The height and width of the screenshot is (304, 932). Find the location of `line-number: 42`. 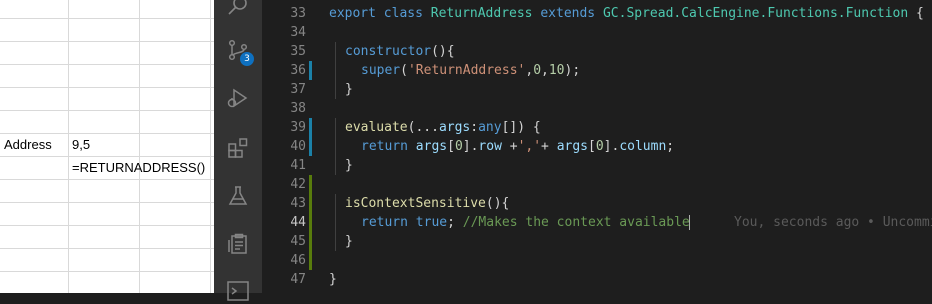

line-number: 42 is located at coordinates (298, 184).